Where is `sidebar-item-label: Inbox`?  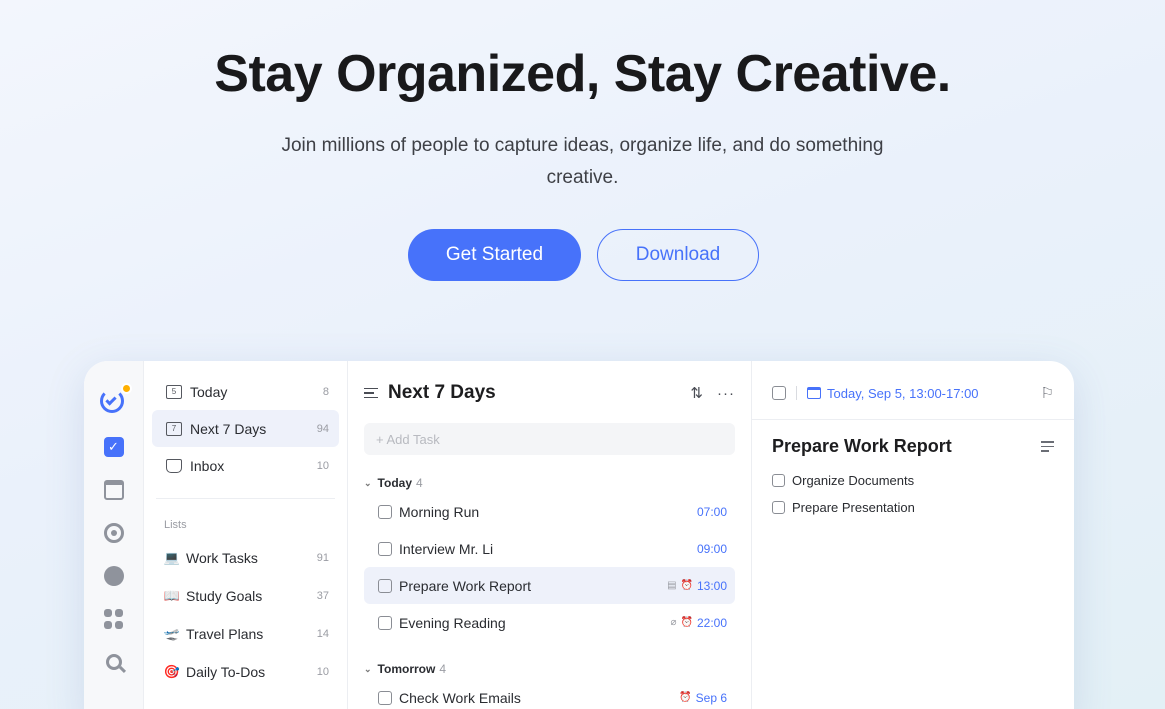
sidebar-item-label: Inbox is located at coordinates (207, 465).